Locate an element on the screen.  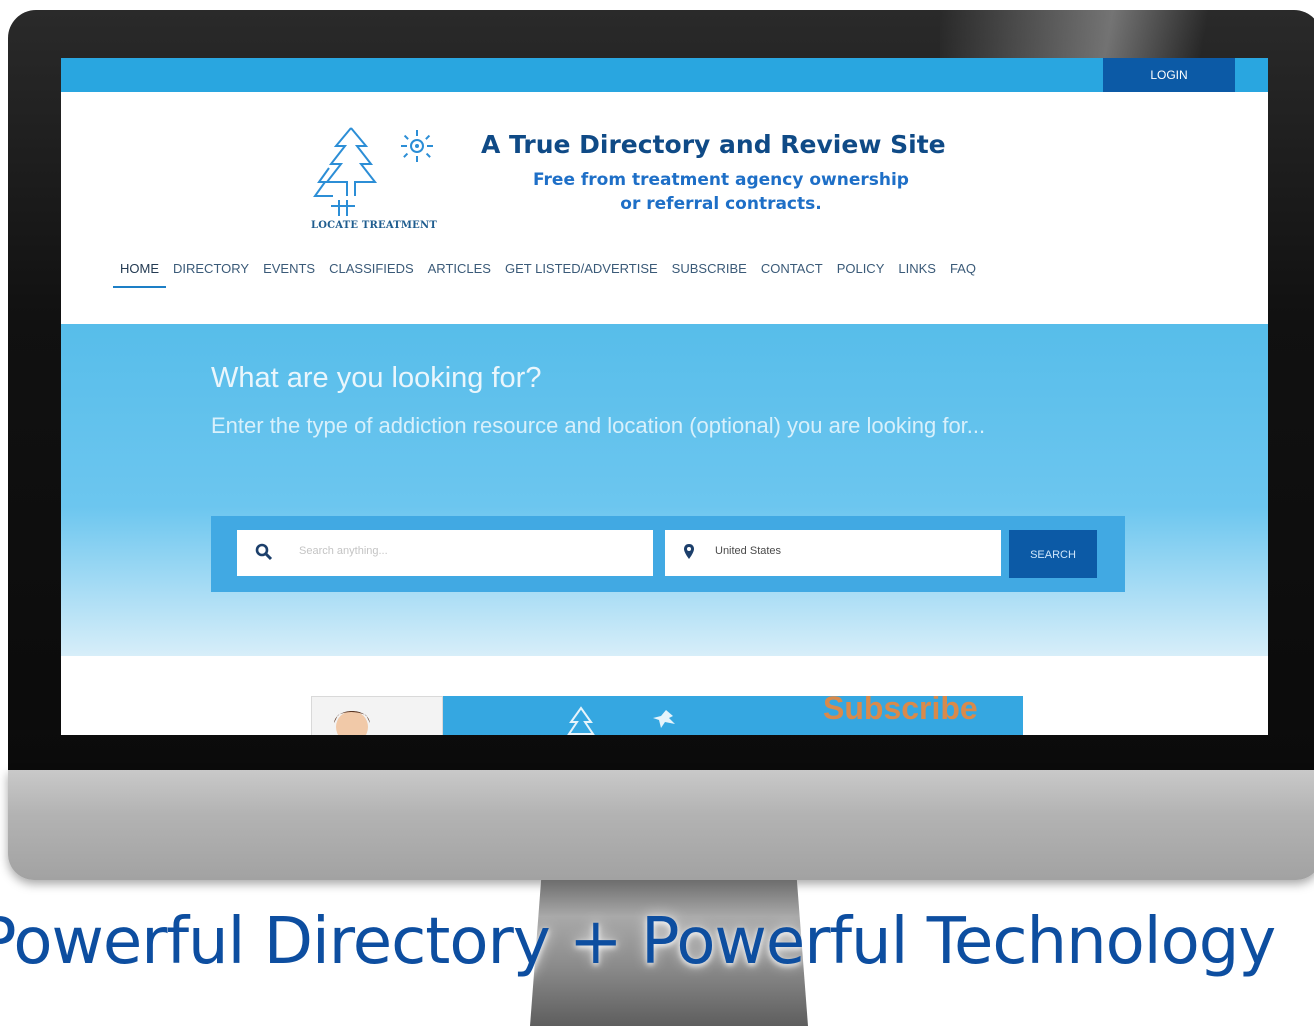
tagline: Powerful Directory + Powerful Technology is located at coordinates (638, 942).